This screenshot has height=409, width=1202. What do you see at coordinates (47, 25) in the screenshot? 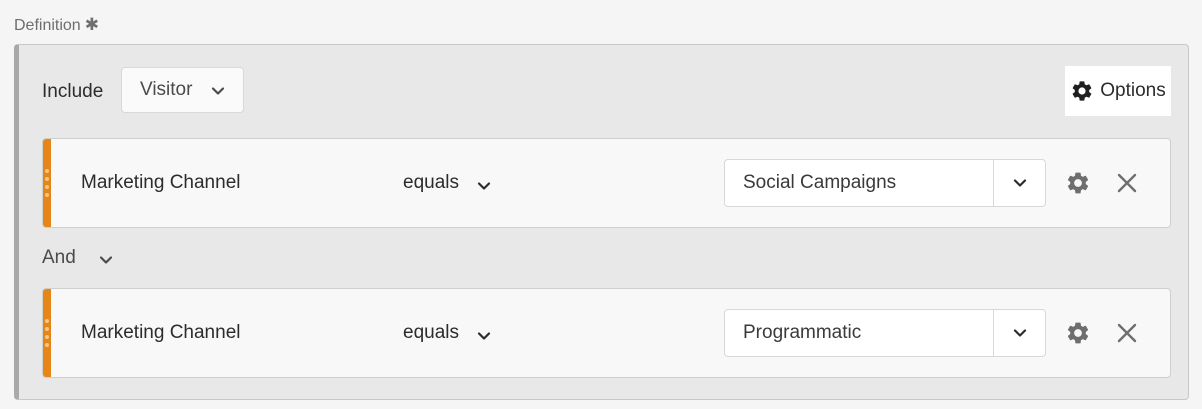
I see `definition-label-text: Definition` at bounding box center [47, 25].